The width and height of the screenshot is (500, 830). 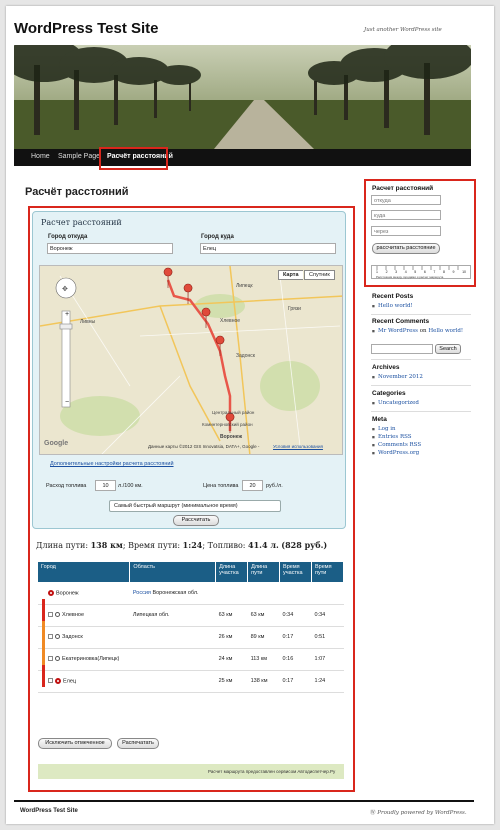 I want to click on ruler-num: 9, so click(x=453, y=272).